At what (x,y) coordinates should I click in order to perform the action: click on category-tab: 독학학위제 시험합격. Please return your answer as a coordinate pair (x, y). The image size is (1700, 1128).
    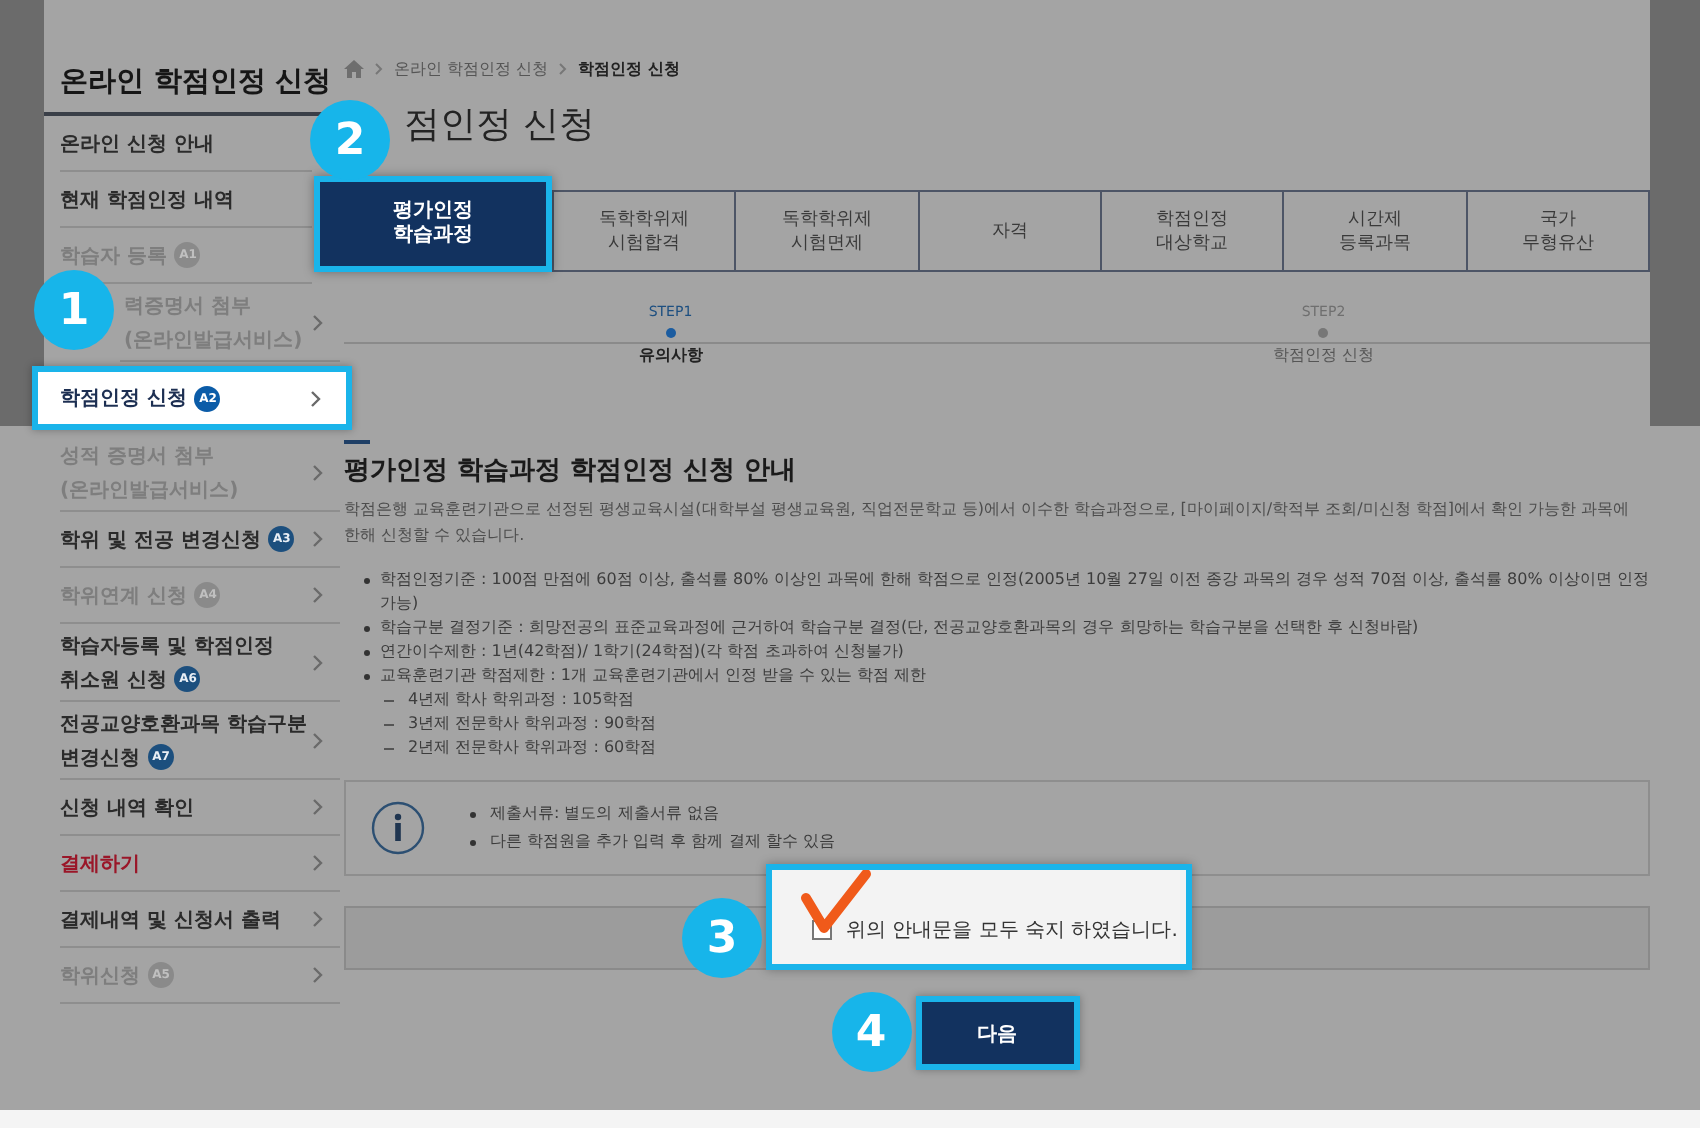
    Looking at the image, I should click on (644, 231).